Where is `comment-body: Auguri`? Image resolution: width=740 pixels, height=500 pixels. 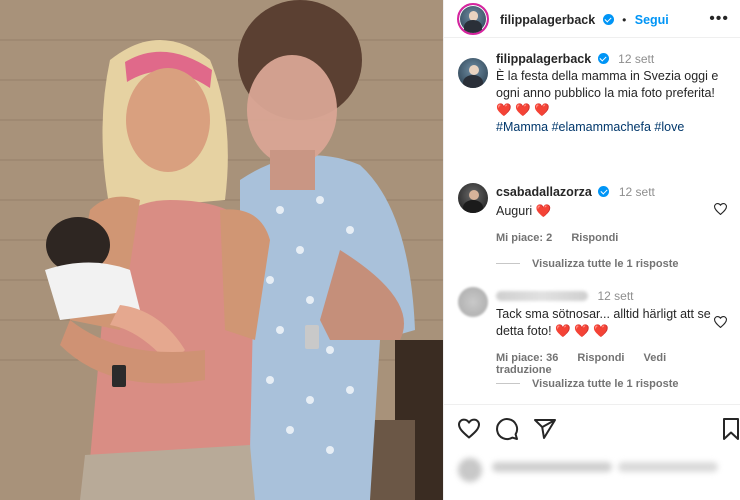 comment-body: Auguri is located at coordinates (514, 211).